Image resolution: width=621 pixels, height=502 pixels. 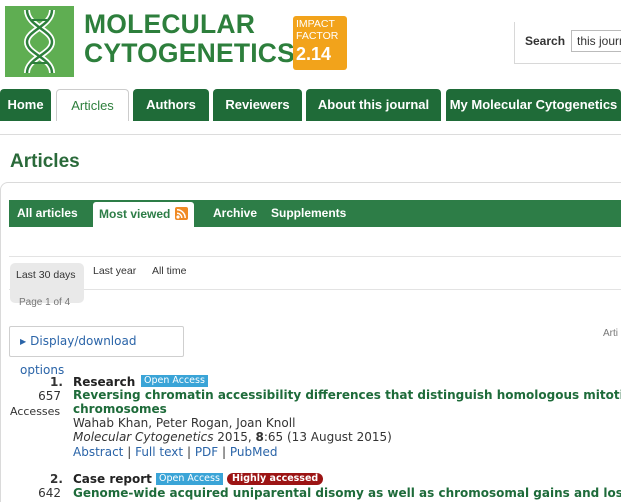 I want to click on subnav-most-viewed: Most viewed, so click(x=144, y=214).